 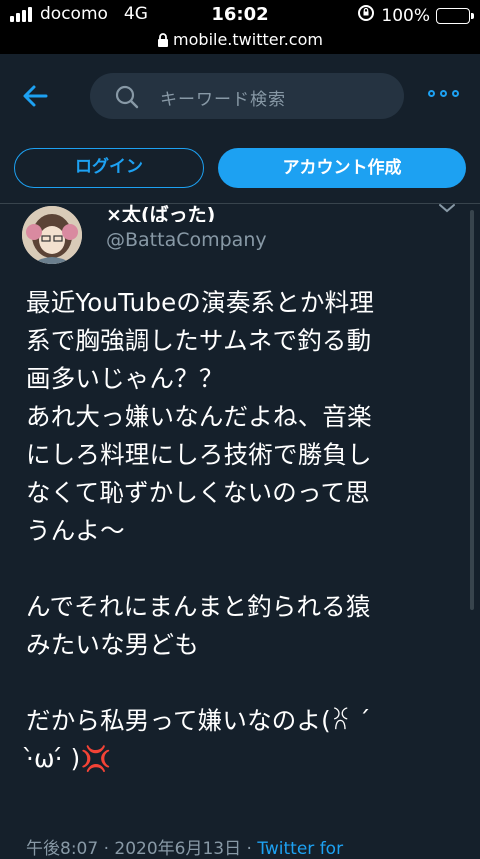 I want to click on back-button, so click(x=36, y=96).